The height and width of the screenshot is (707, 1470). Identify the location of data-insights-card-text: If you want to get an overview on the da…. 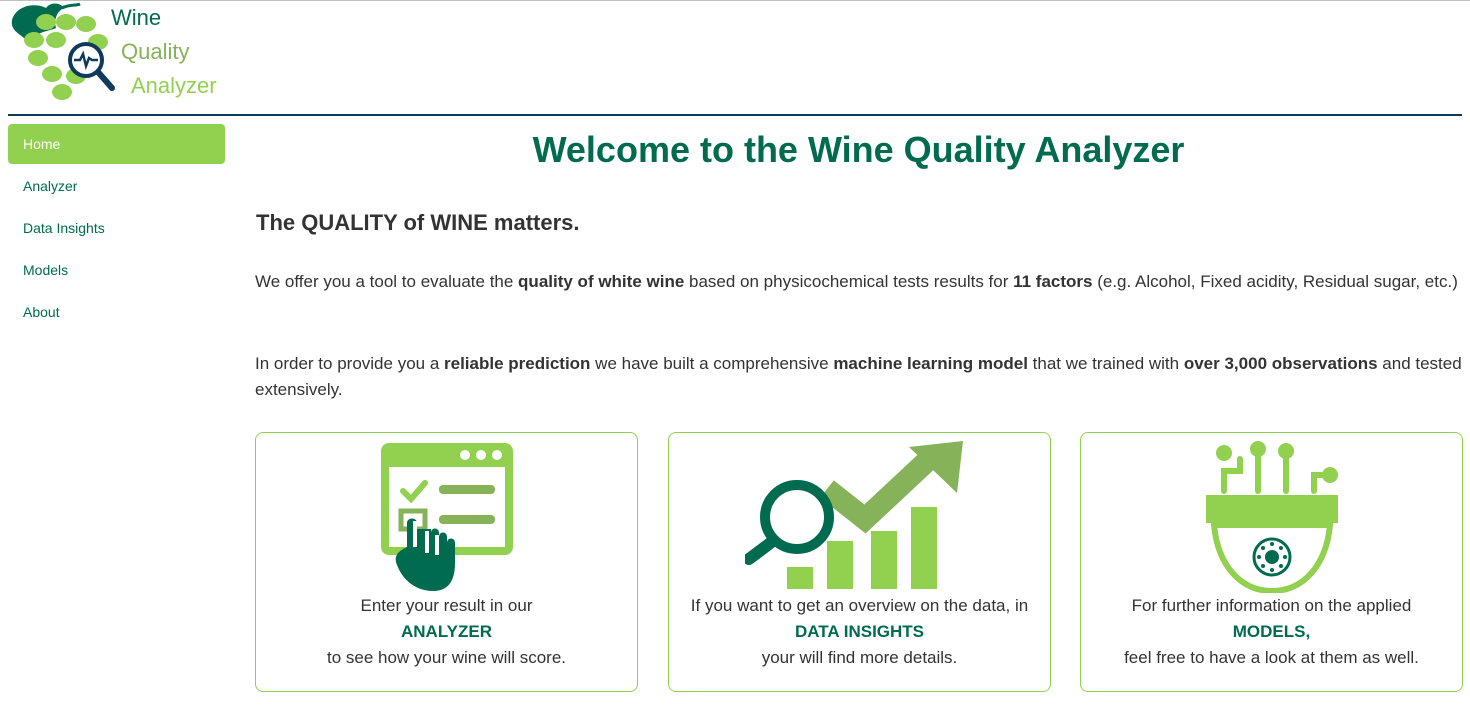
(859, 632).